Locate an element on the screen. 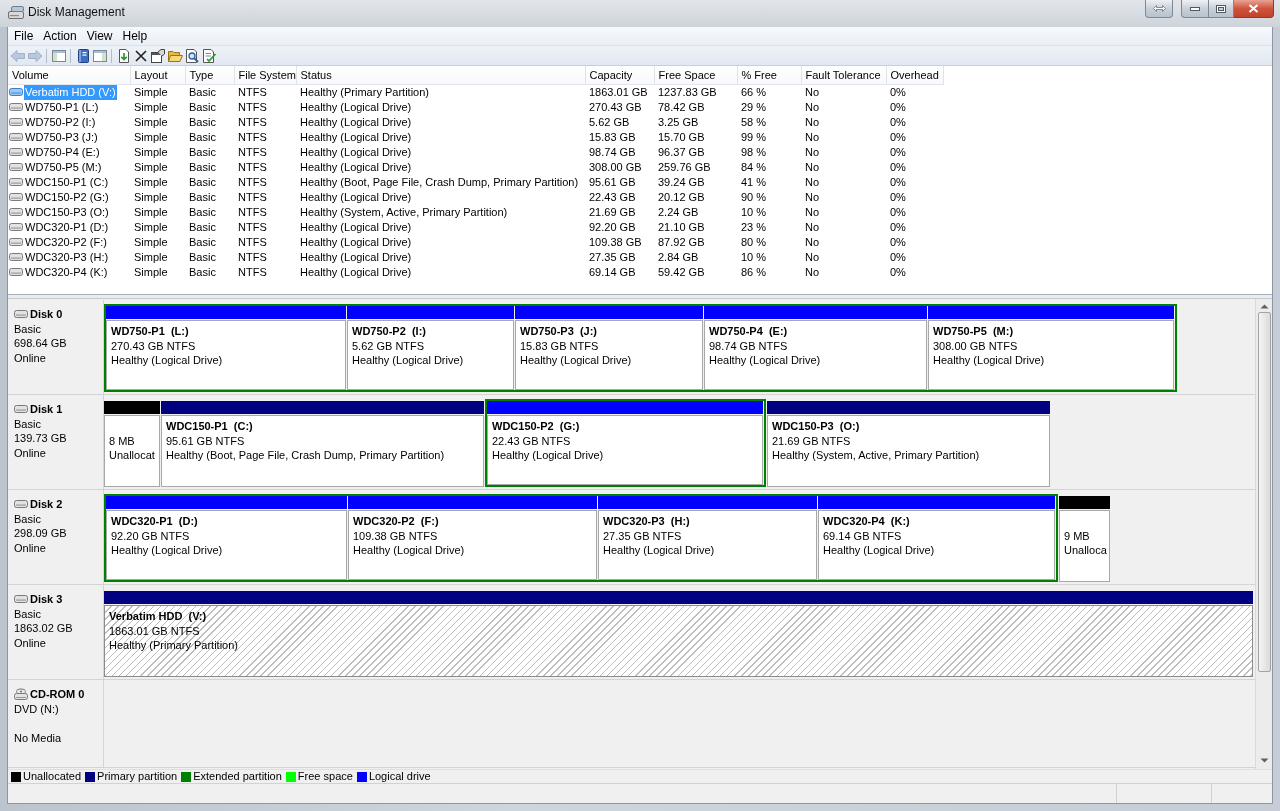 This screenshot has width=1280, height=811. column-header: File System is located at coordinates (265, 75).